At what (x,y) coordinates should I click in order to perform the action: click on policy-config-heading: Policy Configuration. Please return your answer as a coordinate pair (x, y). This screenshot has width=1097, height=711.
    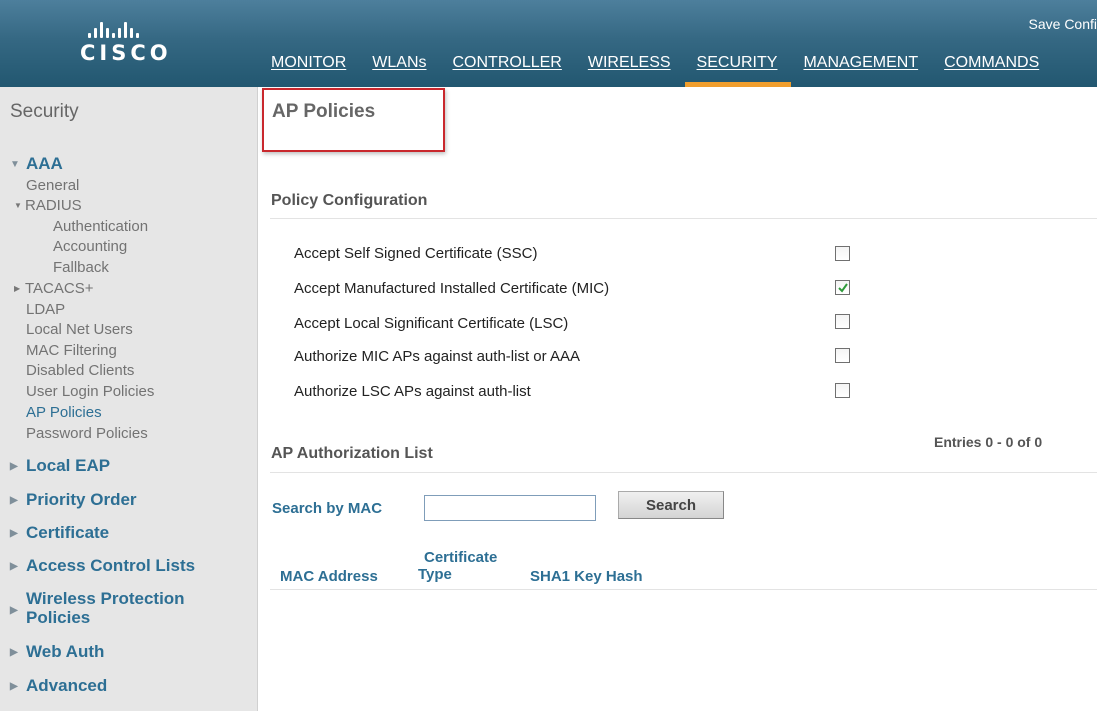
    Looking at the image, I should click on (349, 200).